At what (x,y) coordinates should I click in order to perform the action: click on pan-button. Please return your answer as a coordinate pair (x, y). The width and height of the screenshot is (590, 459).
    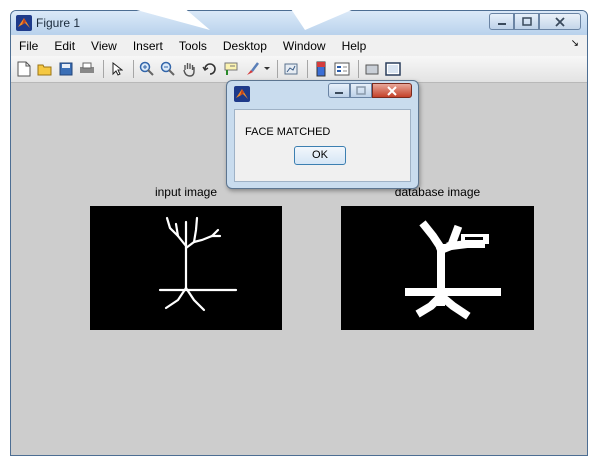
    Looking at the image, I should click on (189, 69).